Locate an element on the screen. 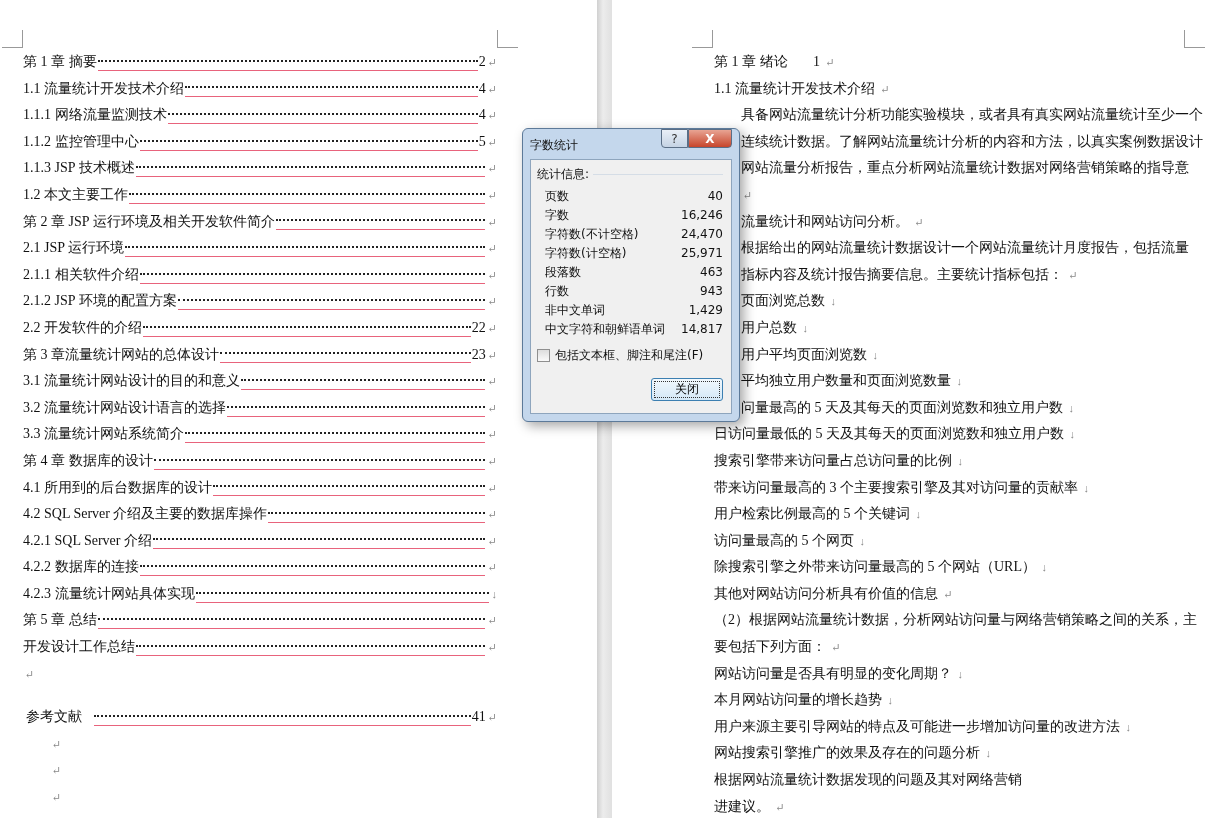  page-number: 5 is located at coordinates (482, 141).